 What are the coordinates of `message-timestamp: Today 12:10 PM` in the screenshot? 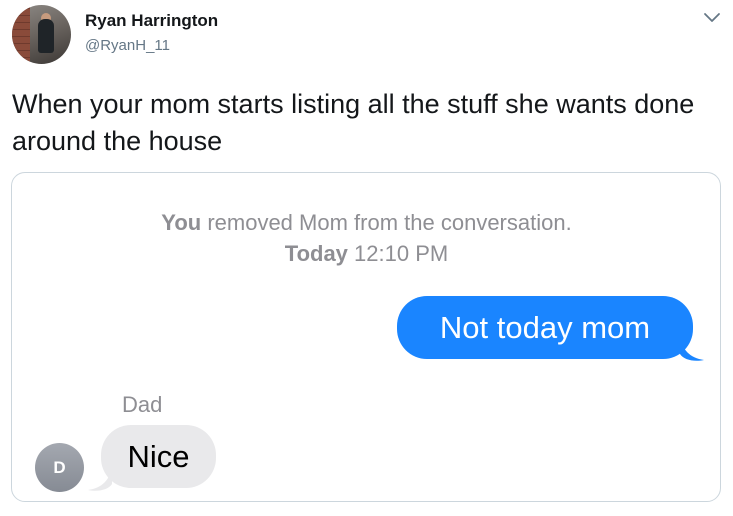 It's located at (366, 254).